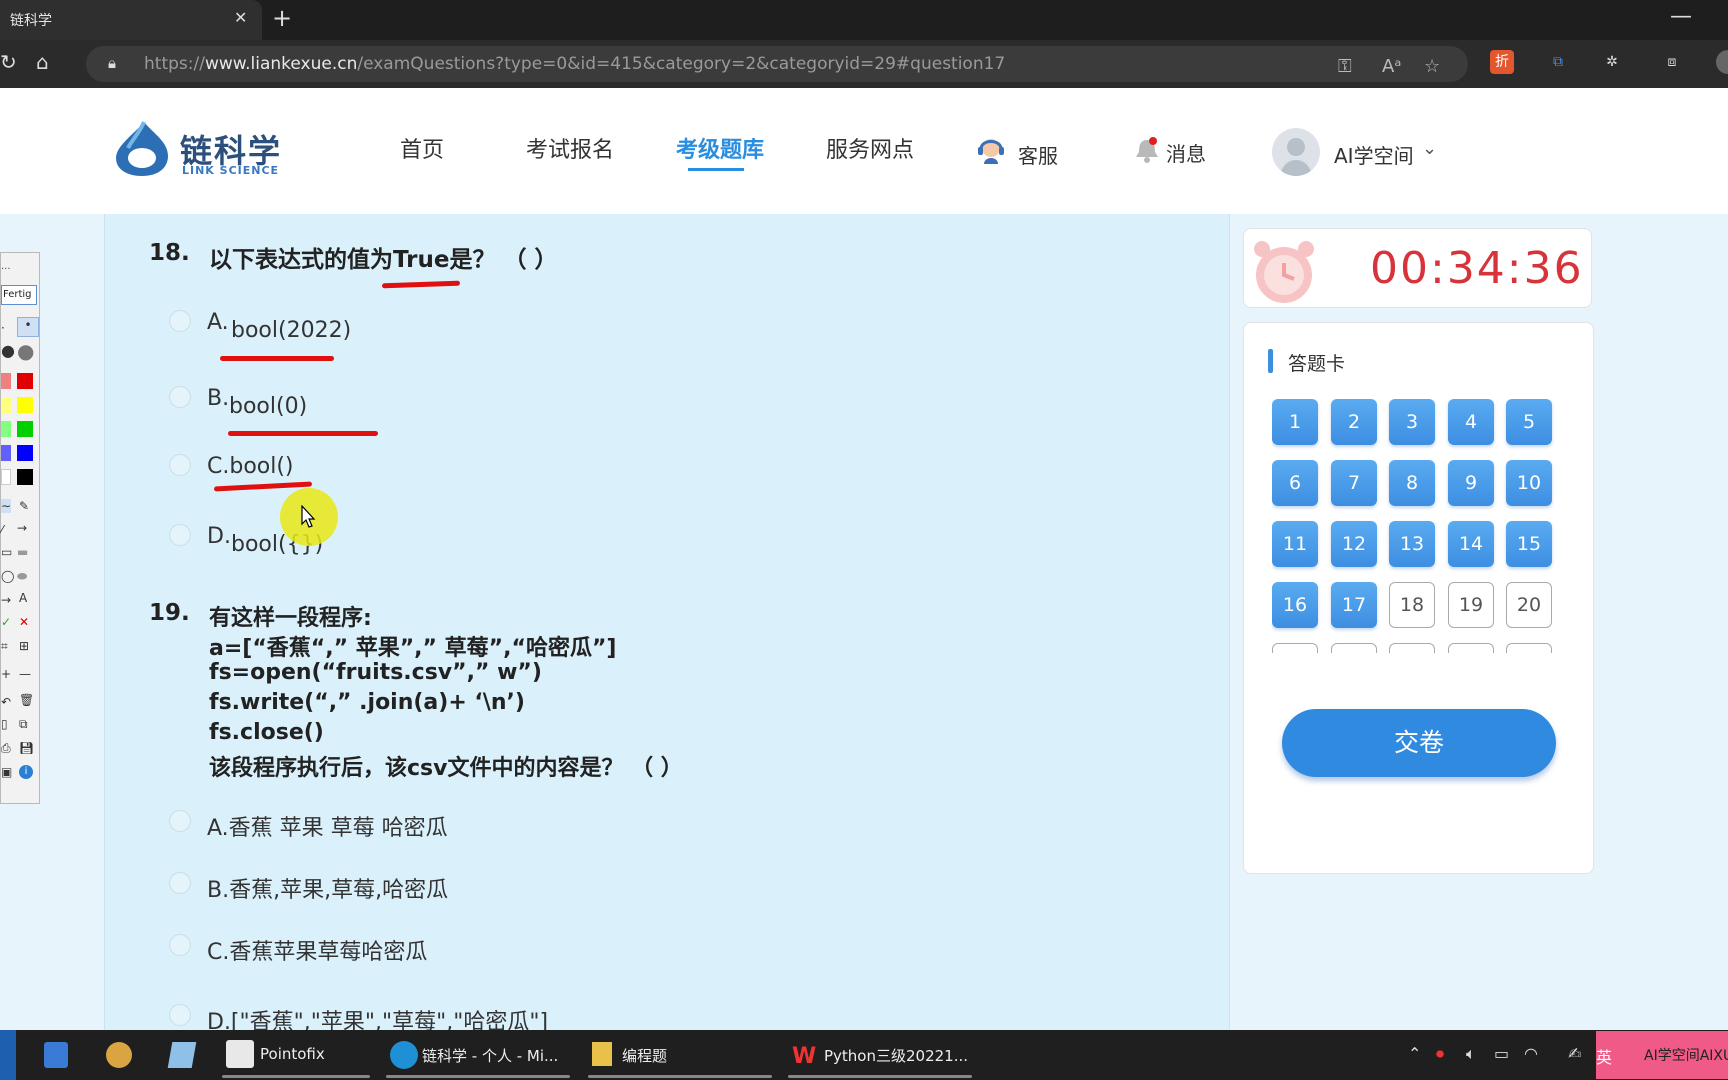 The image size is (1728, 1080). What do you see at coordinates (1471, 544) in the screenshot?
I see `answer-button: 14` at bounding box center [1471, 544].